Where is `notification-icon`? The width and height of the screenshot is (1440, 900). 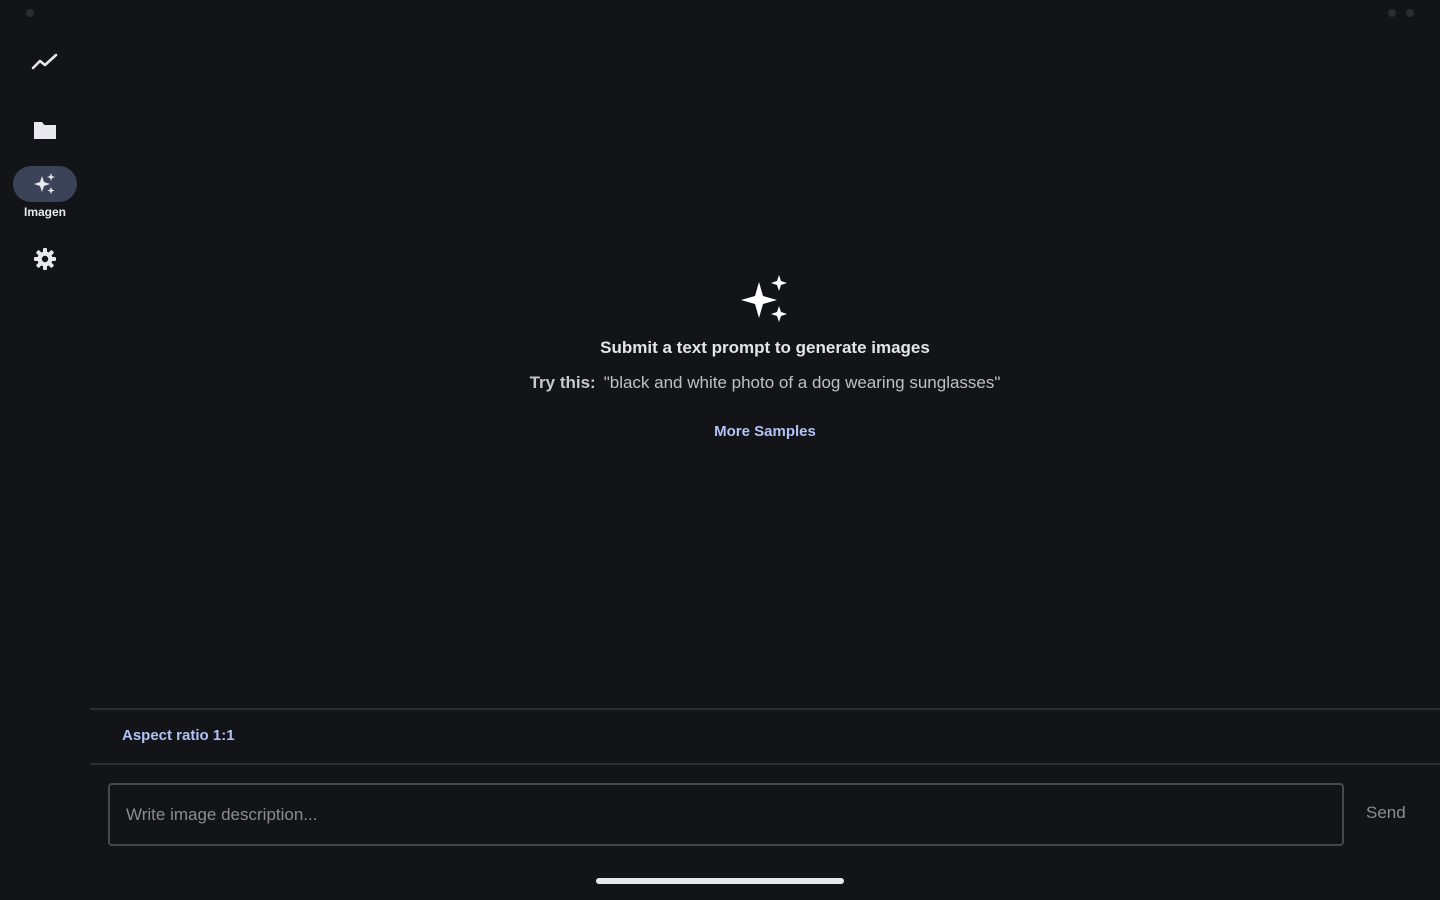
notification-icon is located at coordinates (30, 13).